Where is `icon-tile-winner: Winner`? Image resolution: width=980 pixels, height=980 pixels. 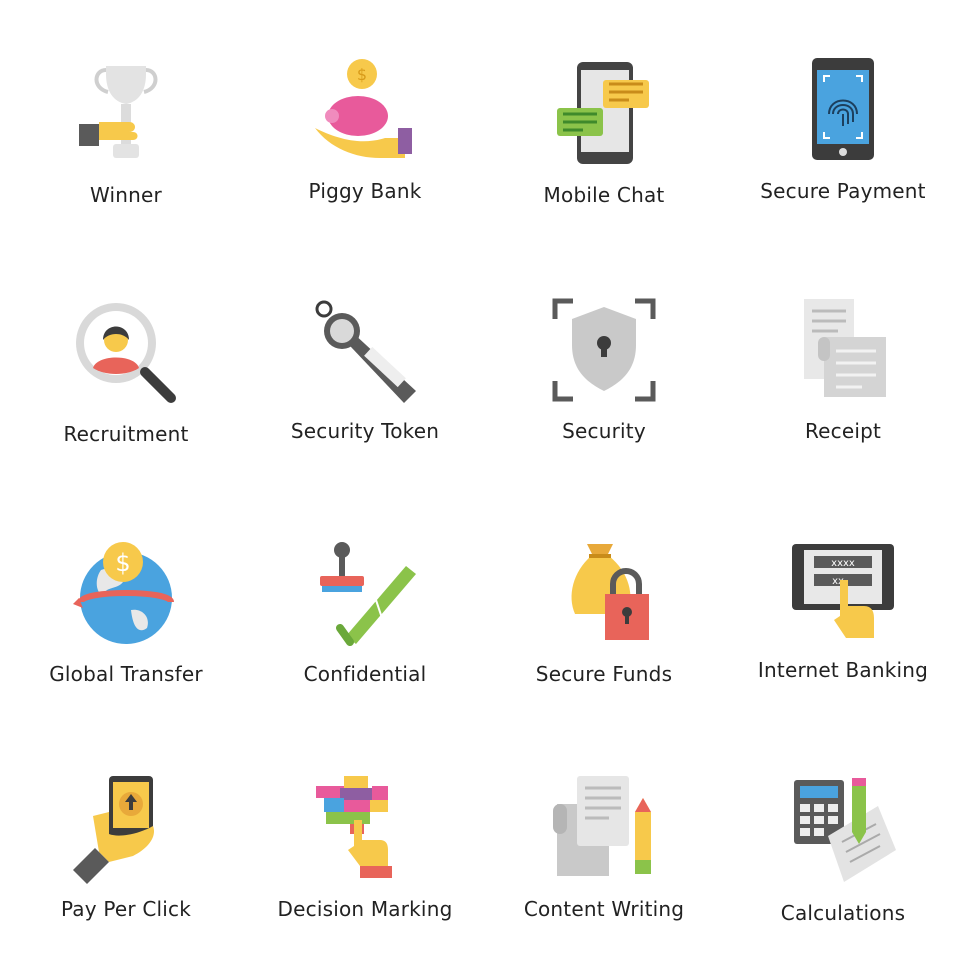
icon-tile-winner: Winner is located at coordinates (126, 120).